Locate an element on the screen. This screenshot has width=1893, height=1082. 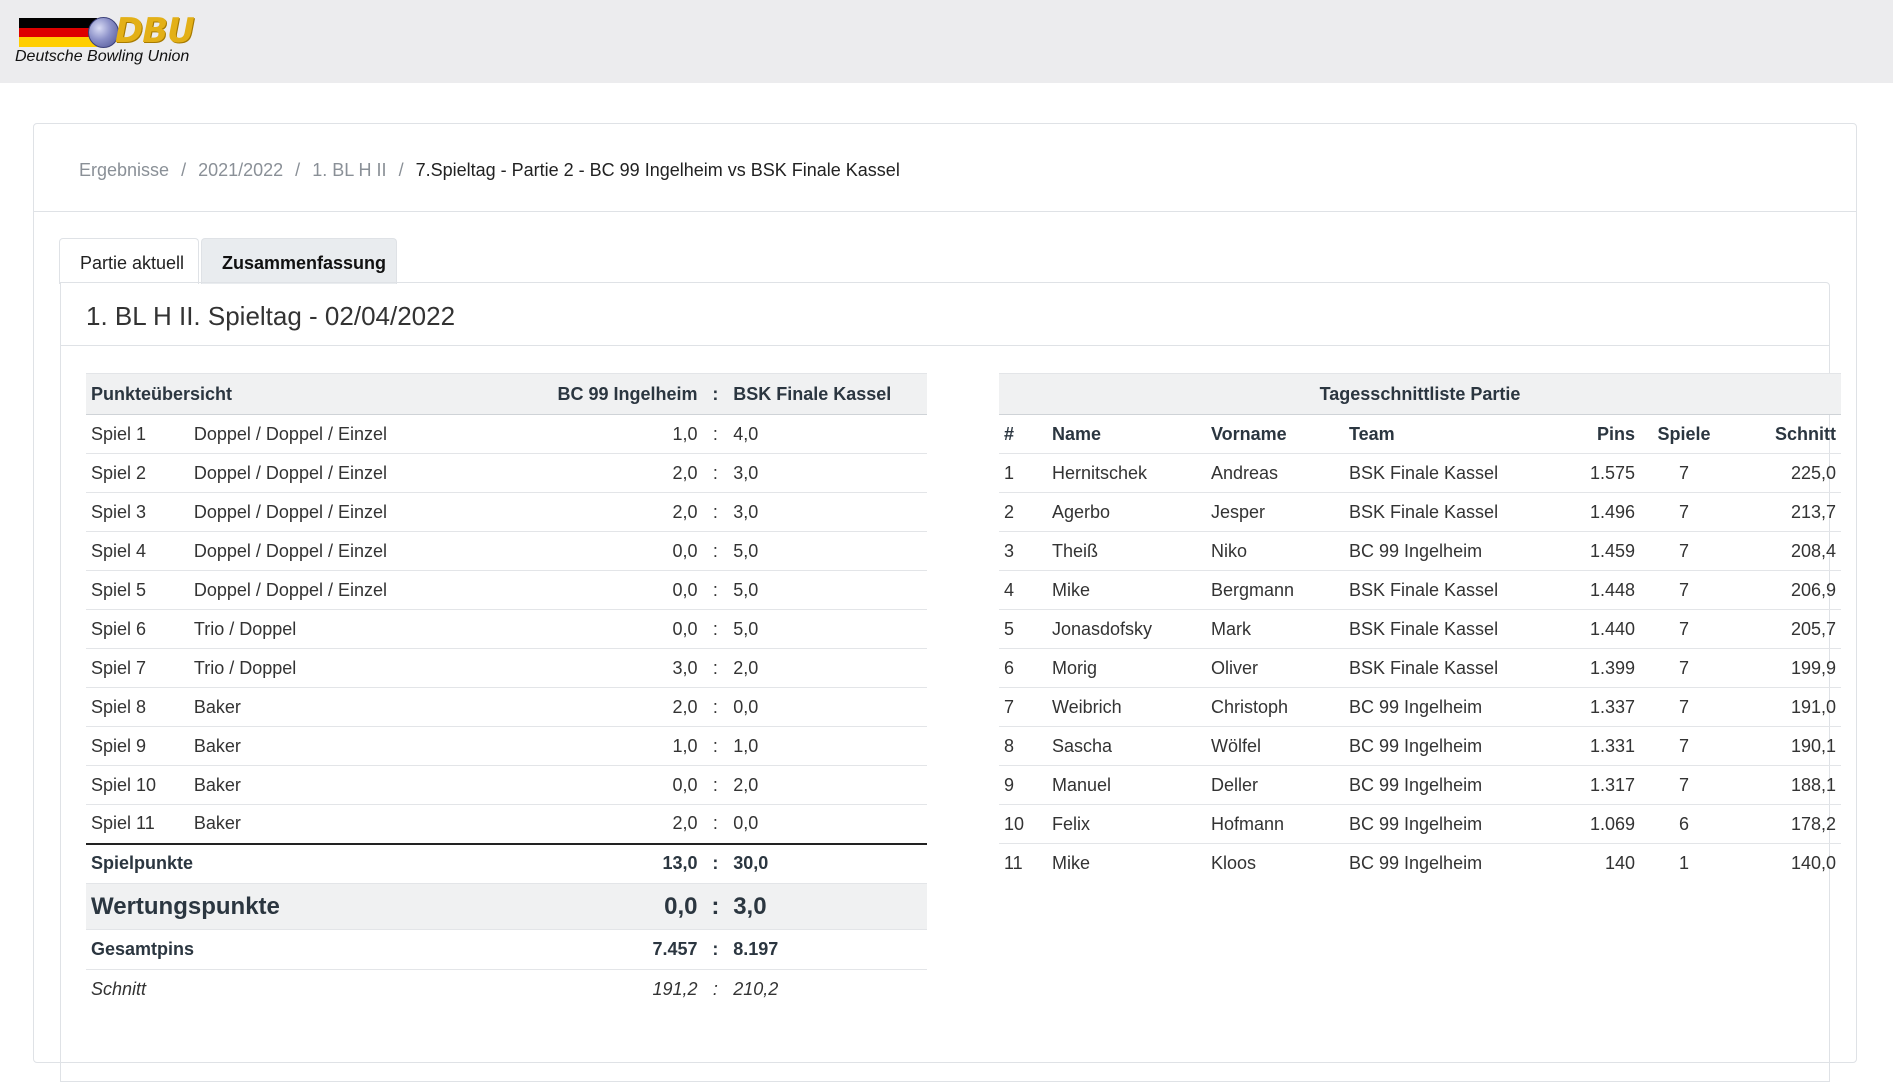
game-points-b: 4,0 is located at coordinates (827, 434).